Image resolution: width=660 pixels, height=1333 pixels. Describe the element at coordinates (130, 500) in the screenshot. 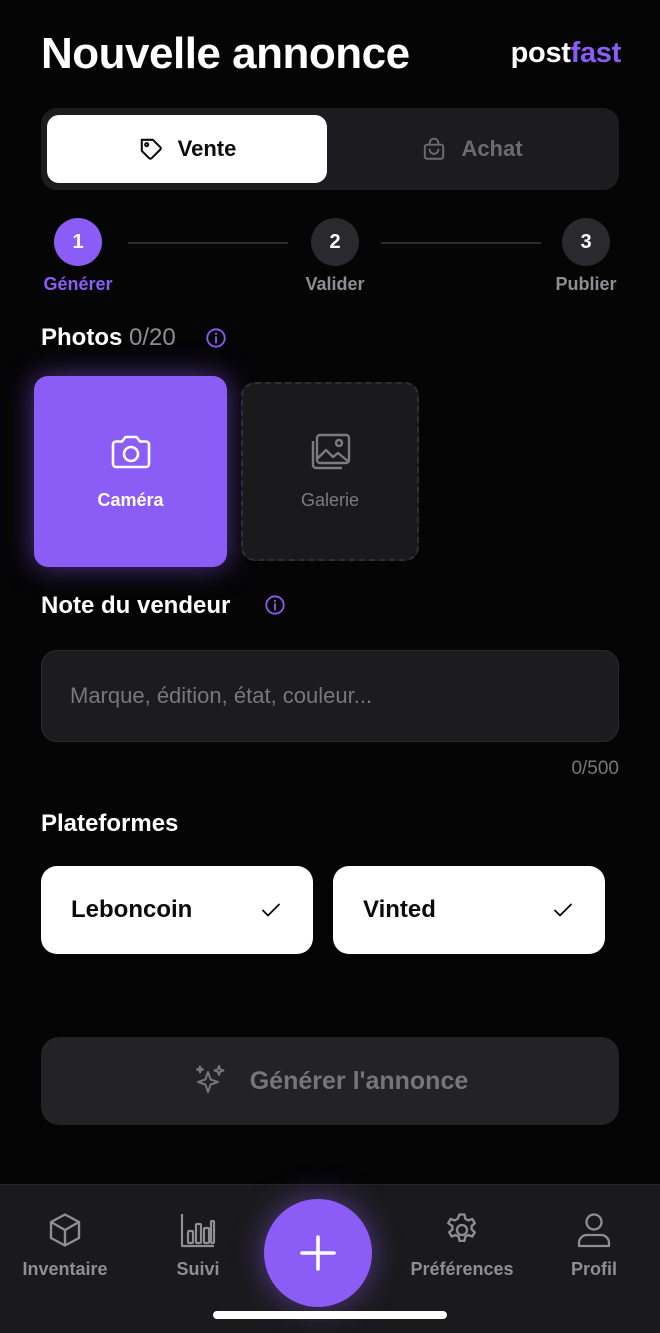

I see `camera-label: Caméra` at that location.